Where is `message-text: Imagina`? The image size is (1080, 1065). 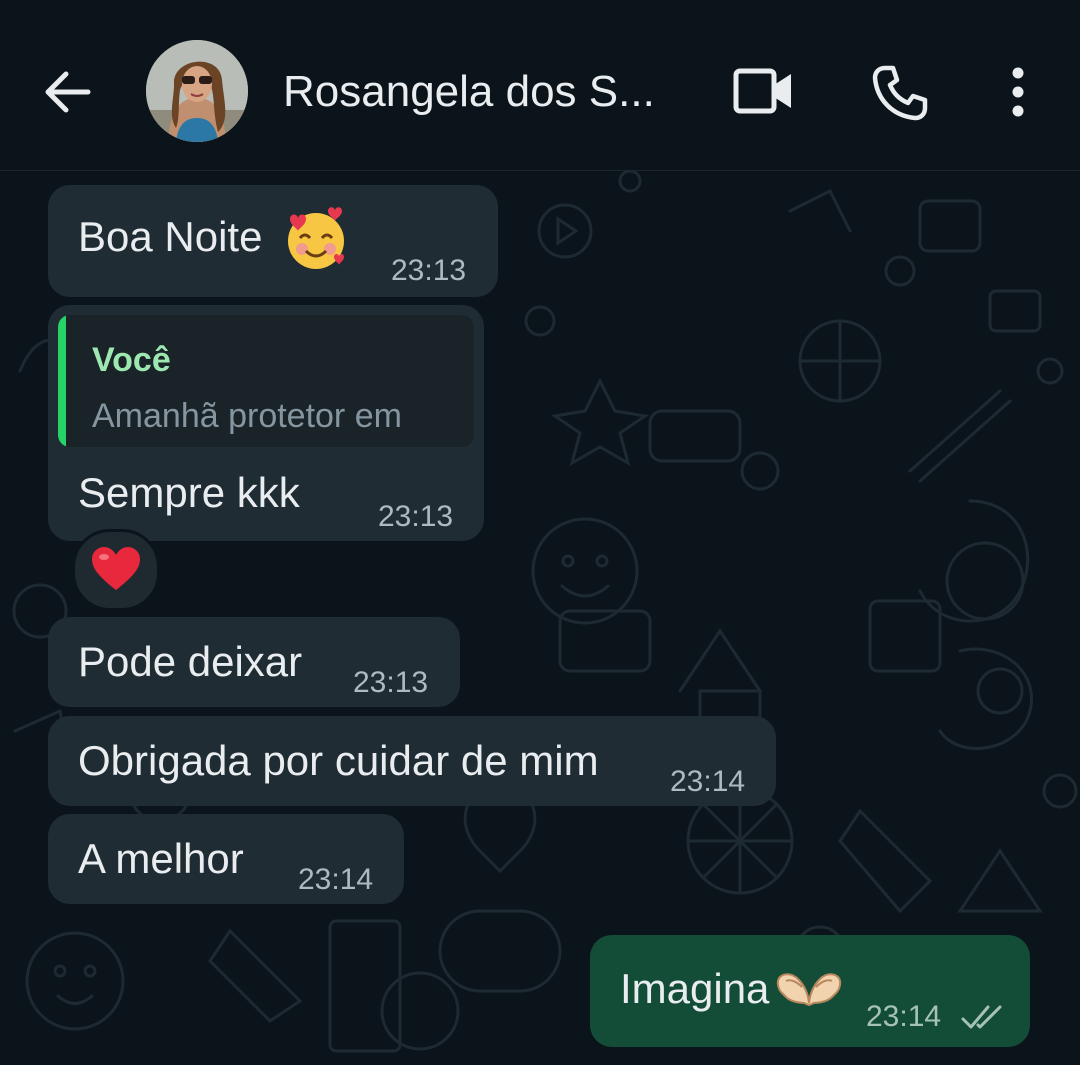
message-text: Imagina is located at coordinates (695, 988).